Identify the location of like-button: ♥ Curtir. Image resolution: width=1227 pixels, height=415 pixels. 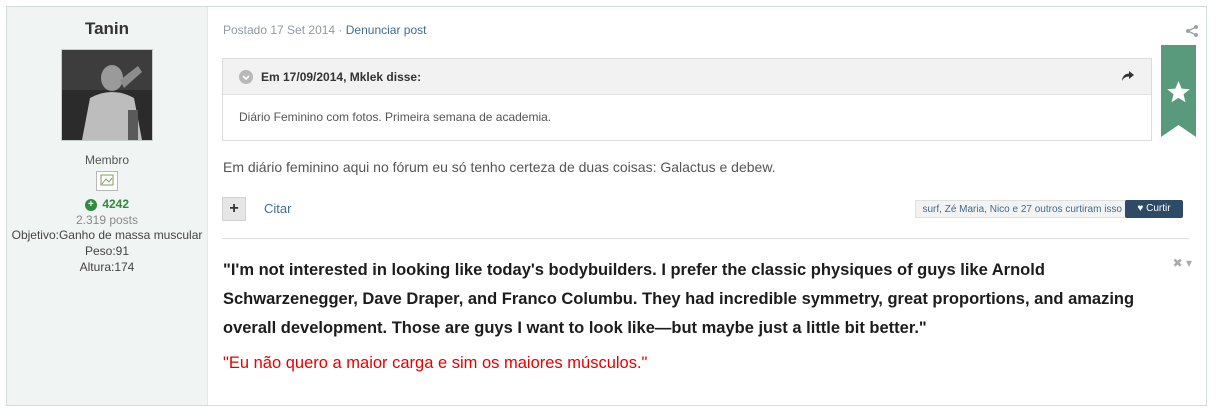
(1154, 209).